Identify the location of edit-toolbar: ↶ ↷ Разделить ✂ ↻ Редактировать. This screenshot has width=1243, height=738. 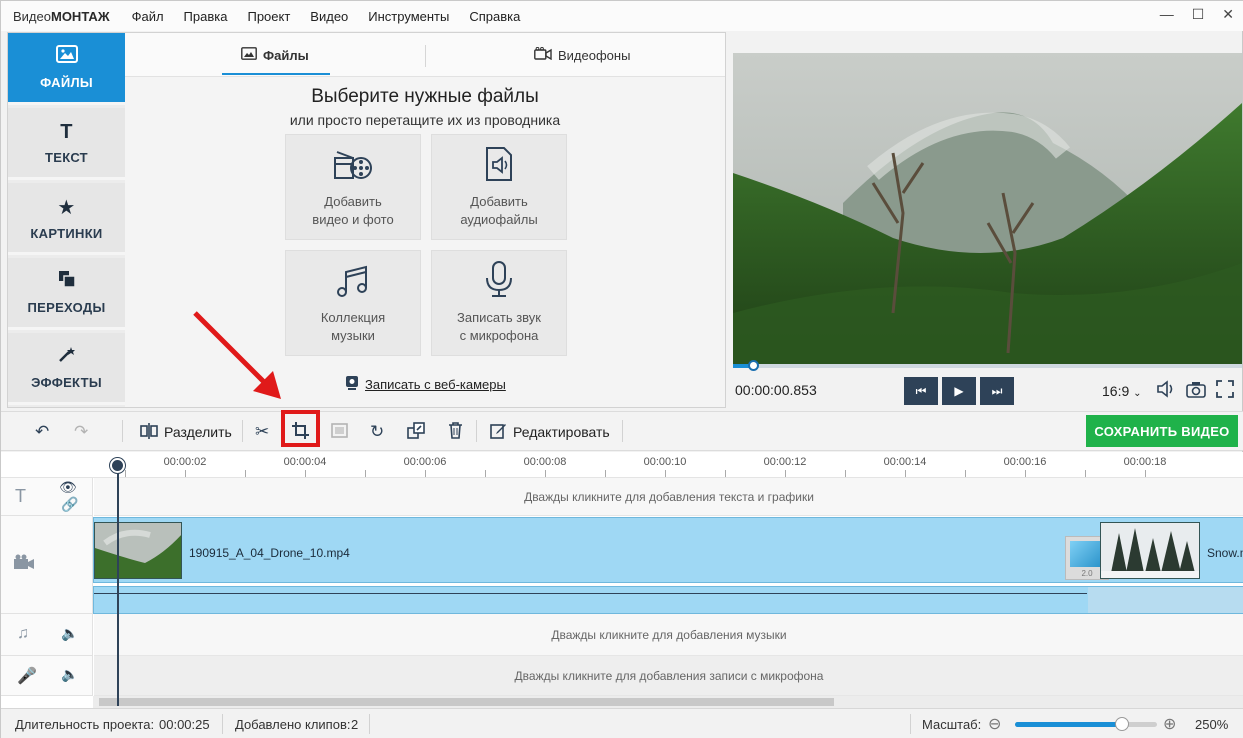
(622, 431).